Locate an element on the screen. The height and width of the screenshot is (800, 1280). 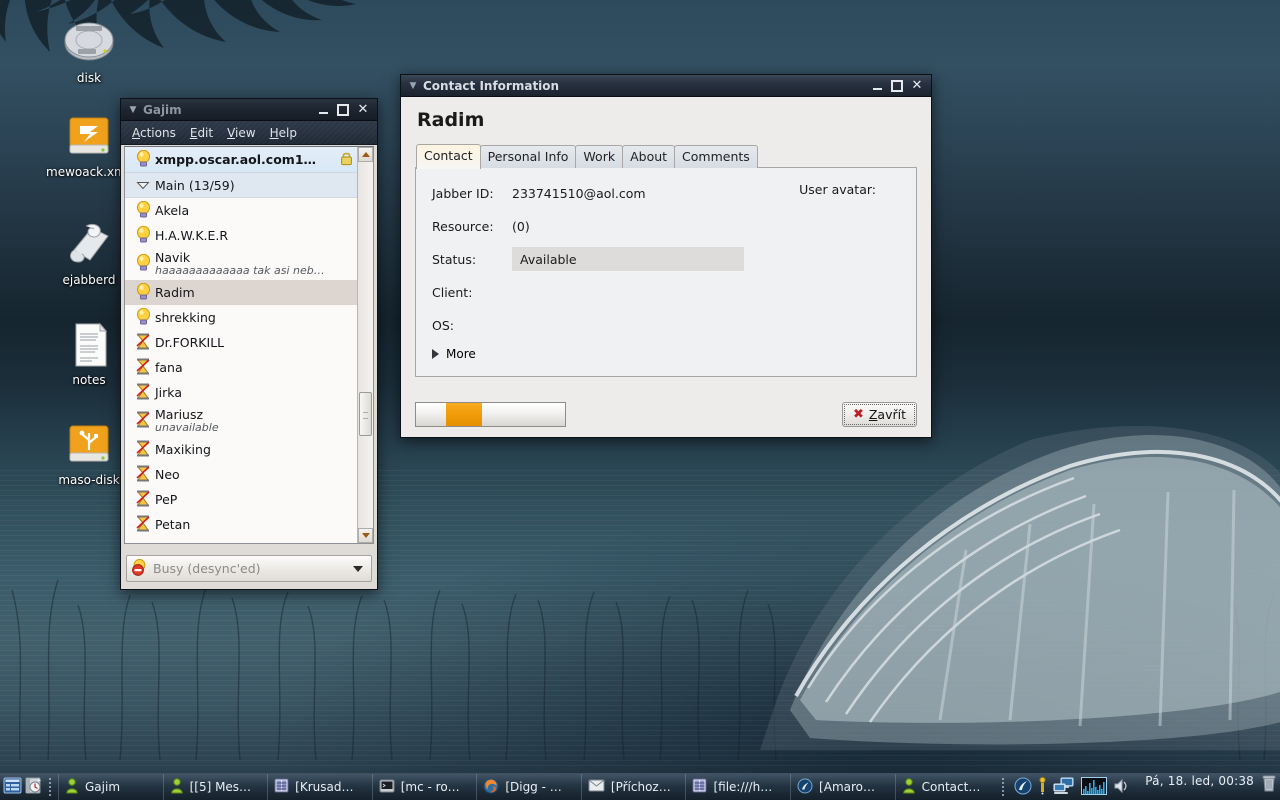
status-selector: Busy (desync'ed) is located at coordinates (249, 568).